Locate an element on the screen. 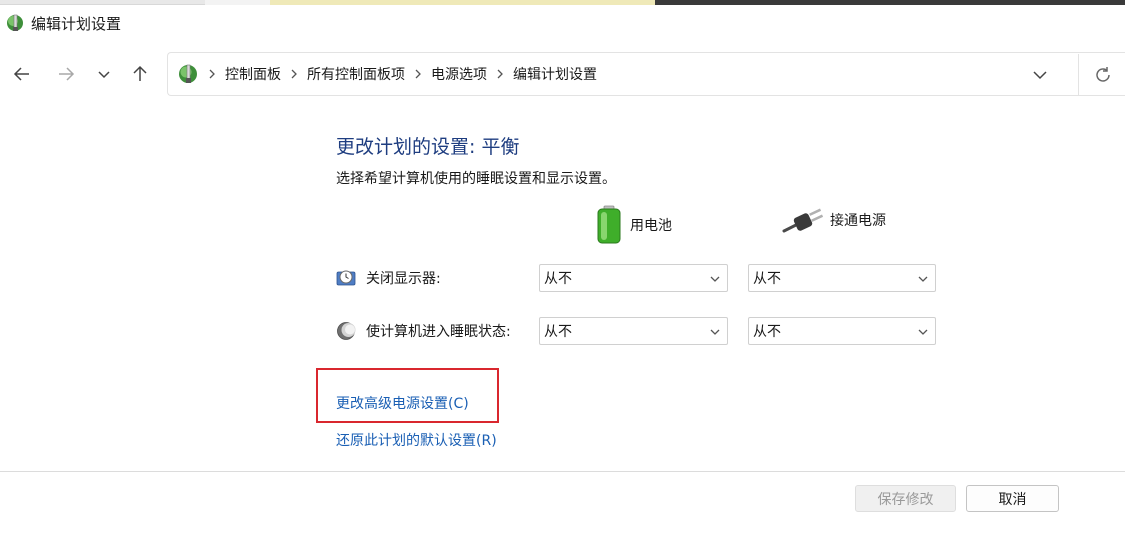 The image size is (1125, 545). display-battery-value: 从不 is located at coordinates (558, 279).